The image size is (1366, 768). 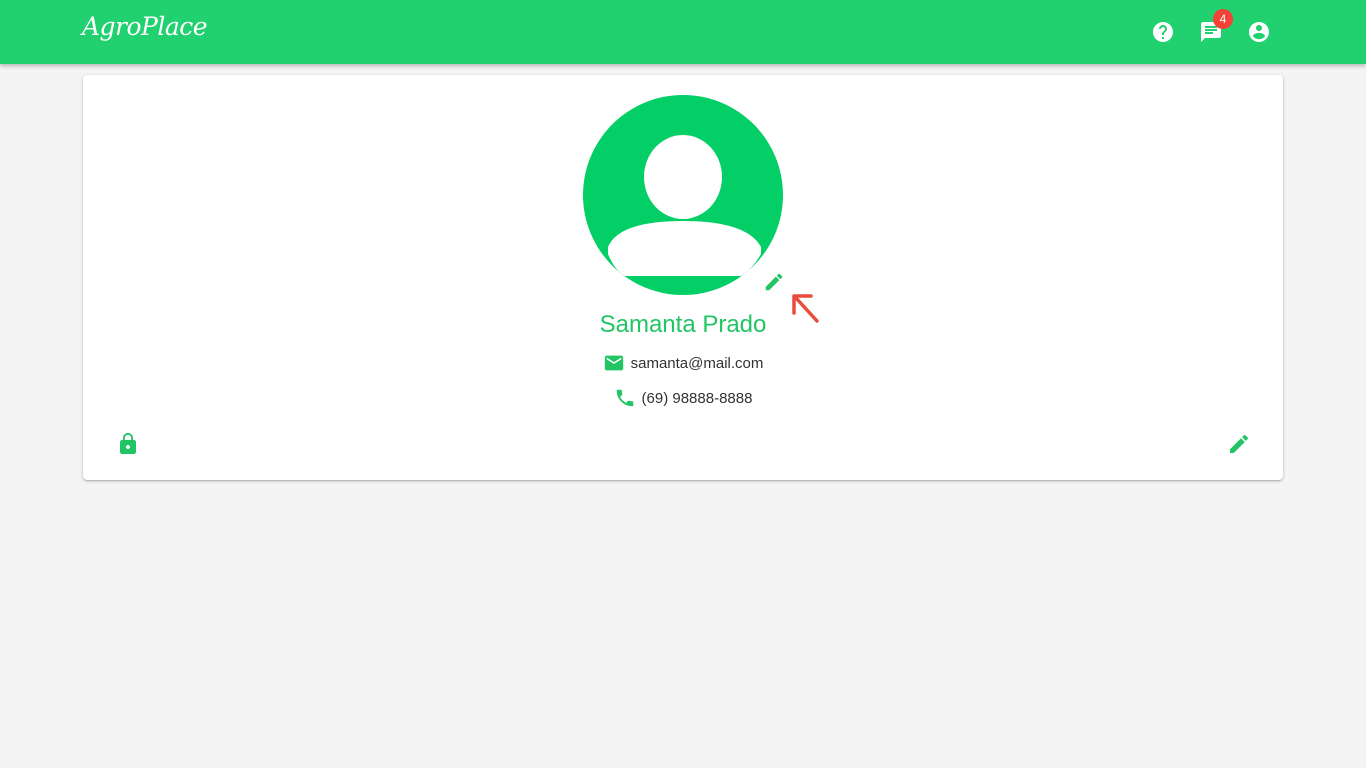 I want to click on phone-text: (69) 98888-8888, so click(x=697, y=398).